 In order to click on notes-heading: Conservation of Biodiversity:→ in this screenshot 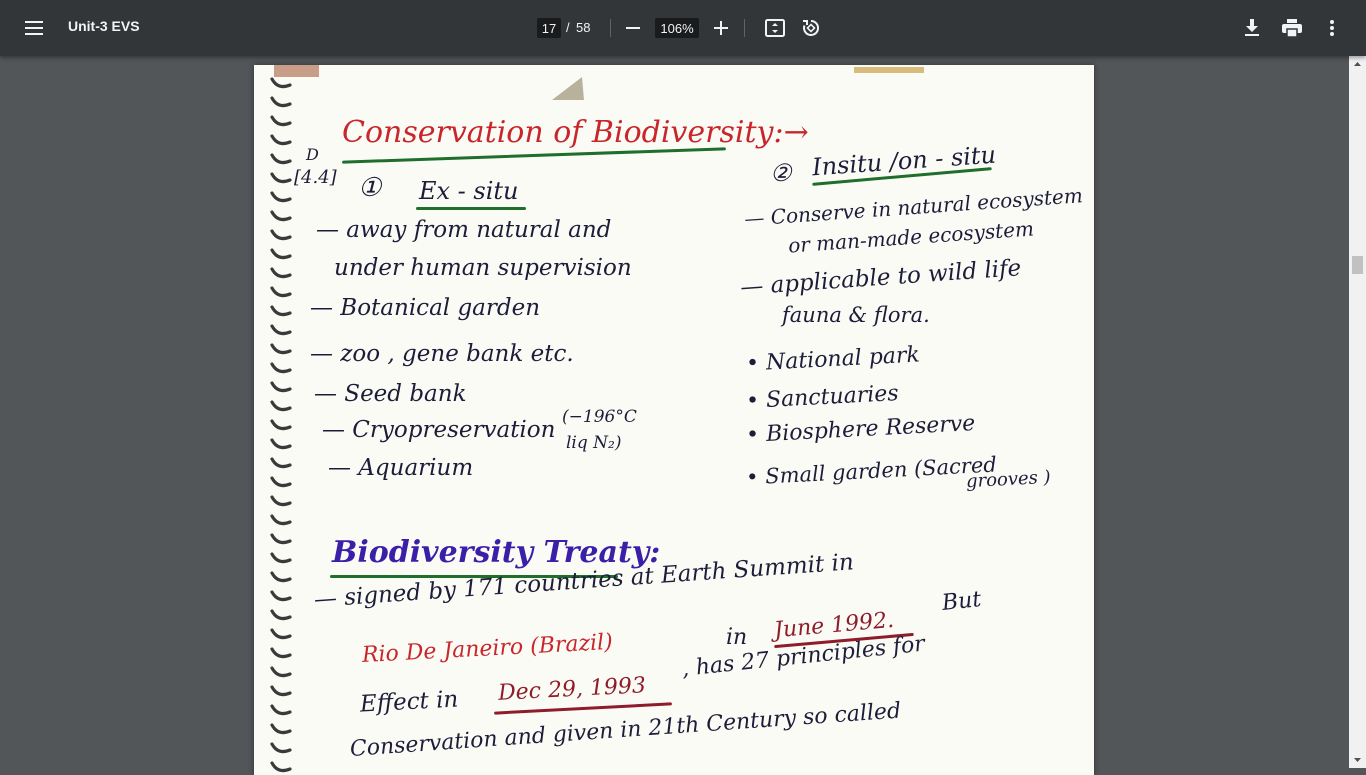, I will do `click(575, 132)`.